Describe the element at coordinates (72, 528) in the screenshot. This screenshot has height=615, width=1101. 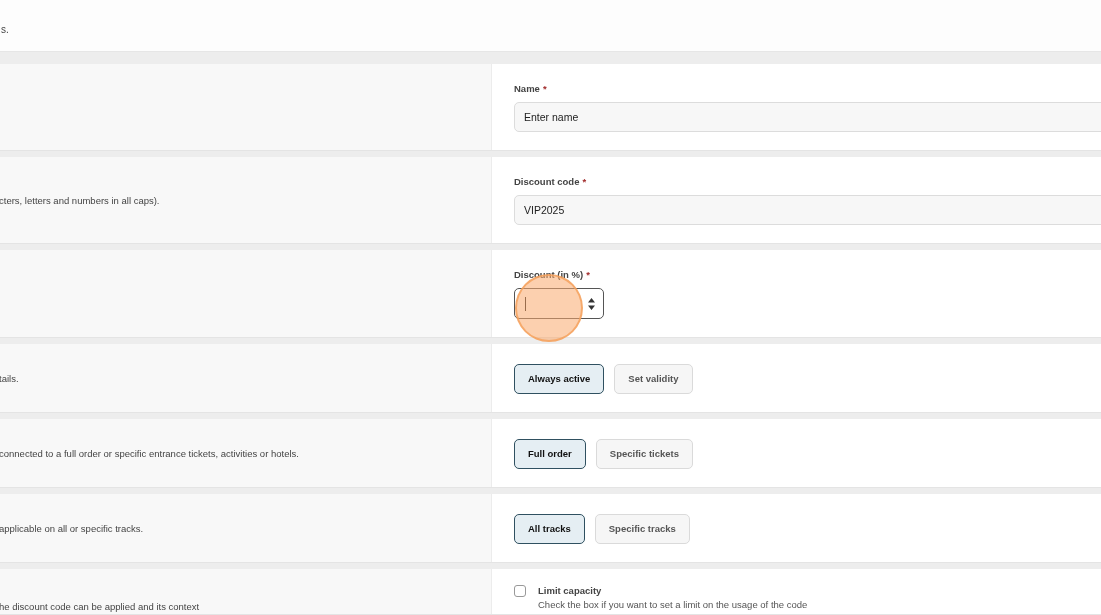
I see `section-description: applicable on all or specific tracks.` at that location.